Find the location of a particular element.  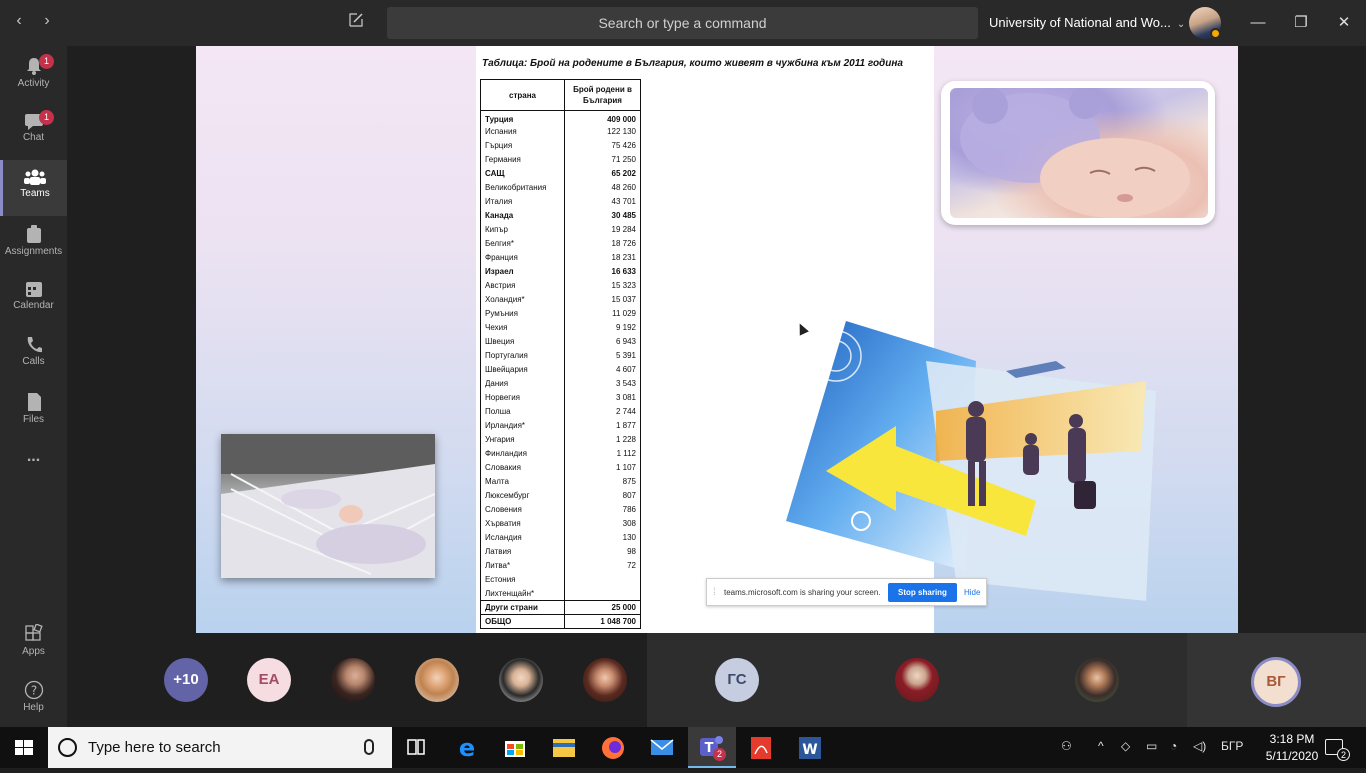

firefox-app is located at coordinates (613, 747).